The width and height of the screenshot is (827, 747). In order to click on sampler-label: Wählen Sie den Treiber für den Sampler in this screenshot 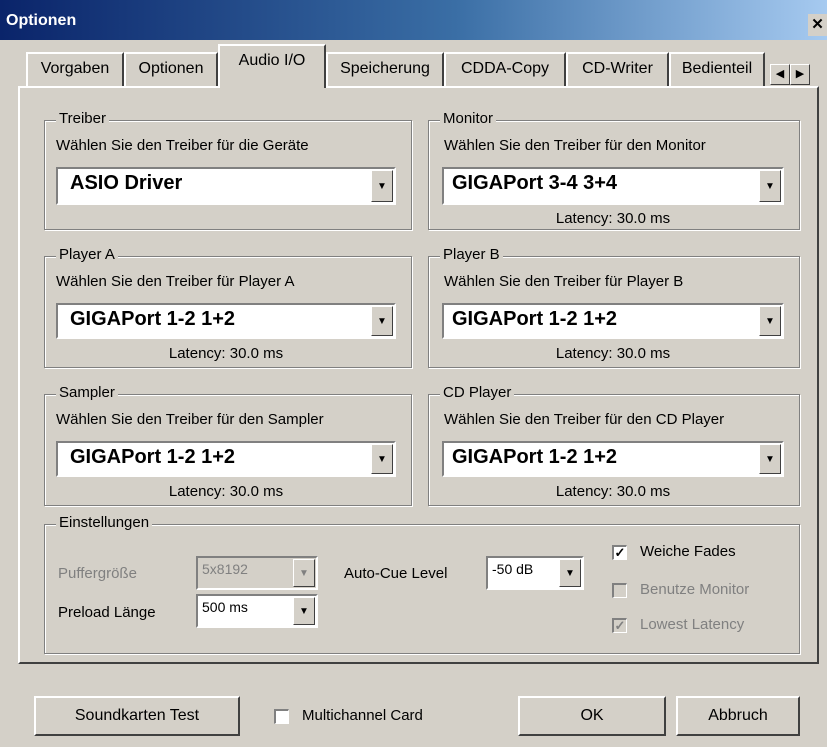, I will do `click(190, 419)`.